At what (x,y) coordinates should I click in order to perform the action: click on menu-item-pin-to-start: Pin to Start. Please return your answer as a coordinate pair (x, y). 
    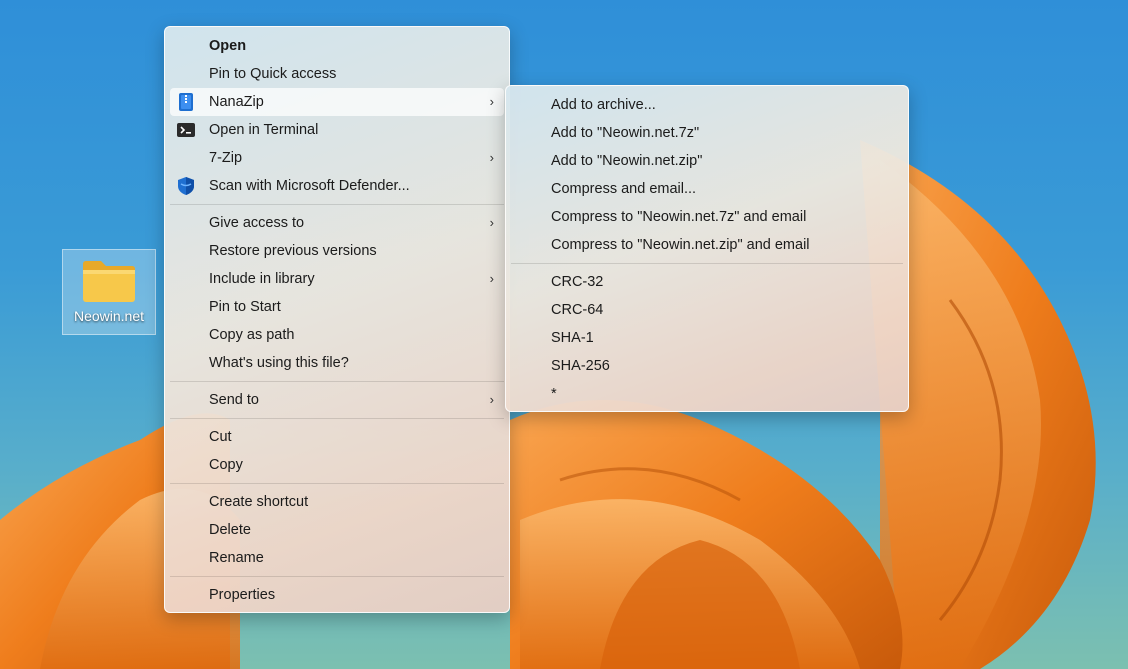
    Looking at the image, I should click on (337, 307).